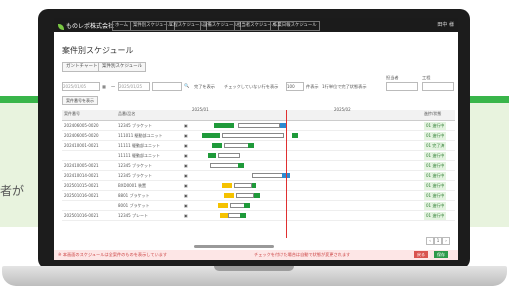 The width and height of the screenshot is (509, 294). What do you see at coordinates (86, 25) in the screenshot?
I see `app-logo: ものレポ株式会社` at bounding box center [86, 25].